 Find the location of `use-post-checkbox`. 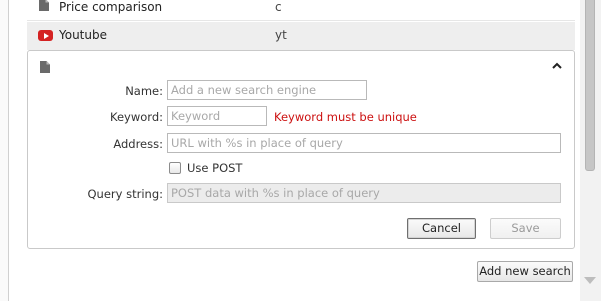

use-post-checkbox is located at coordinates (175, 168).